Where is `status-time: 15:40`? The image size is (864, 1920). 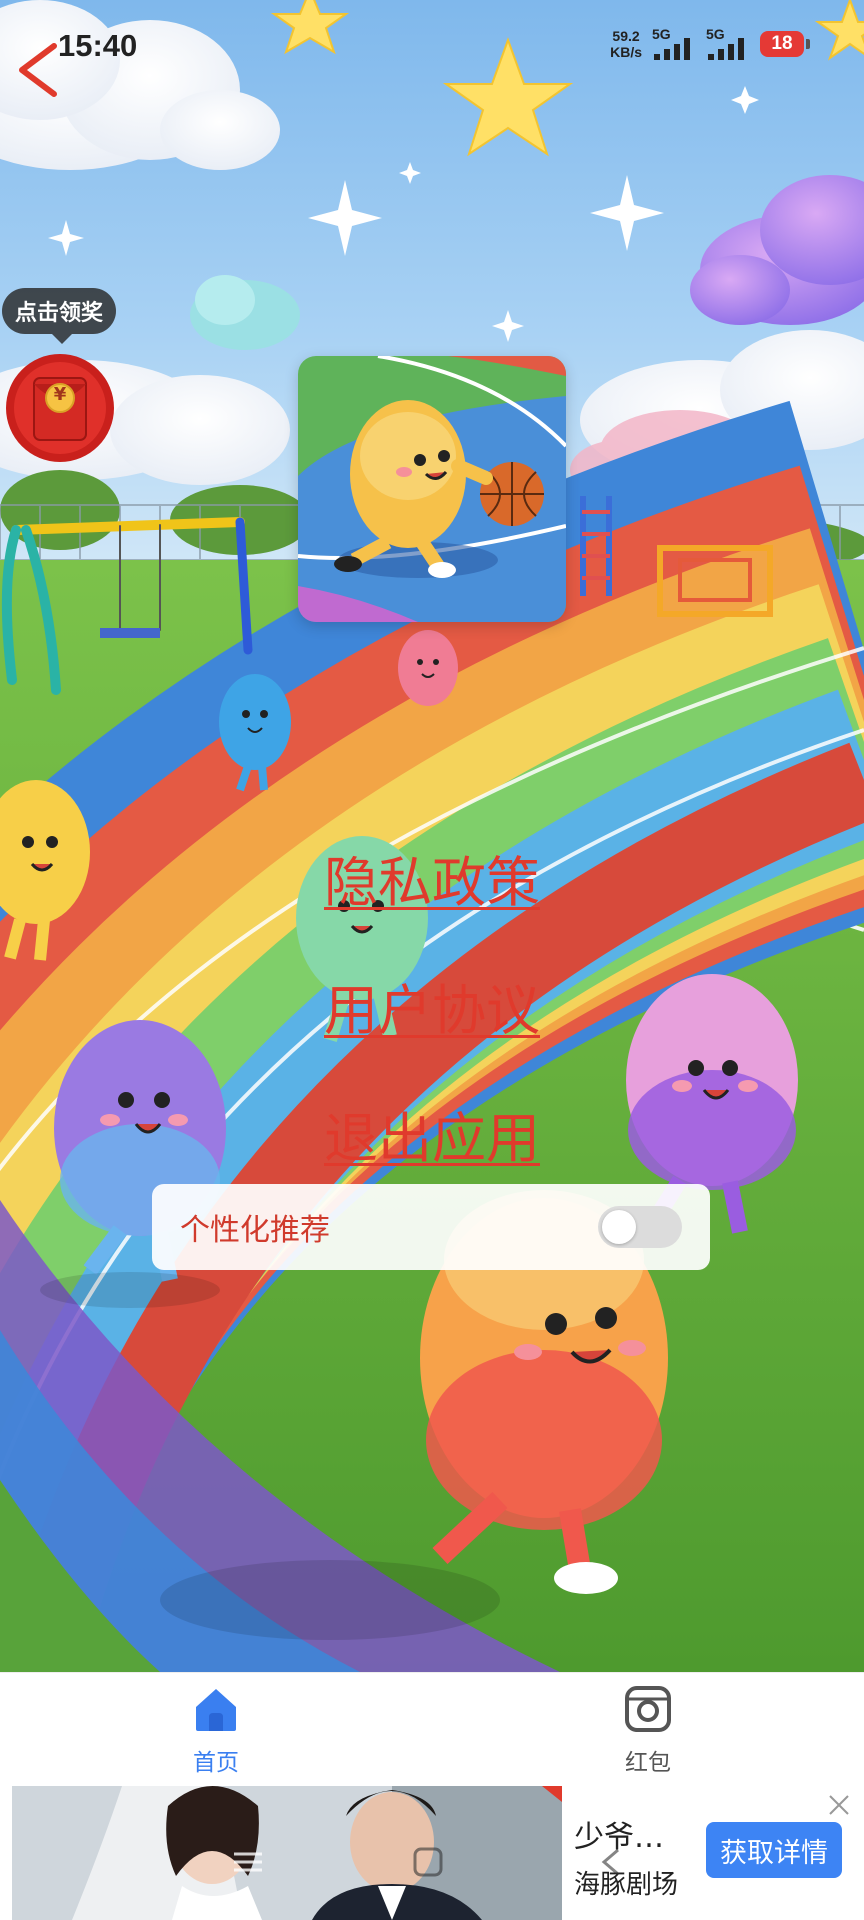
status-time: 15:40 is located at coordinates (98, 45).